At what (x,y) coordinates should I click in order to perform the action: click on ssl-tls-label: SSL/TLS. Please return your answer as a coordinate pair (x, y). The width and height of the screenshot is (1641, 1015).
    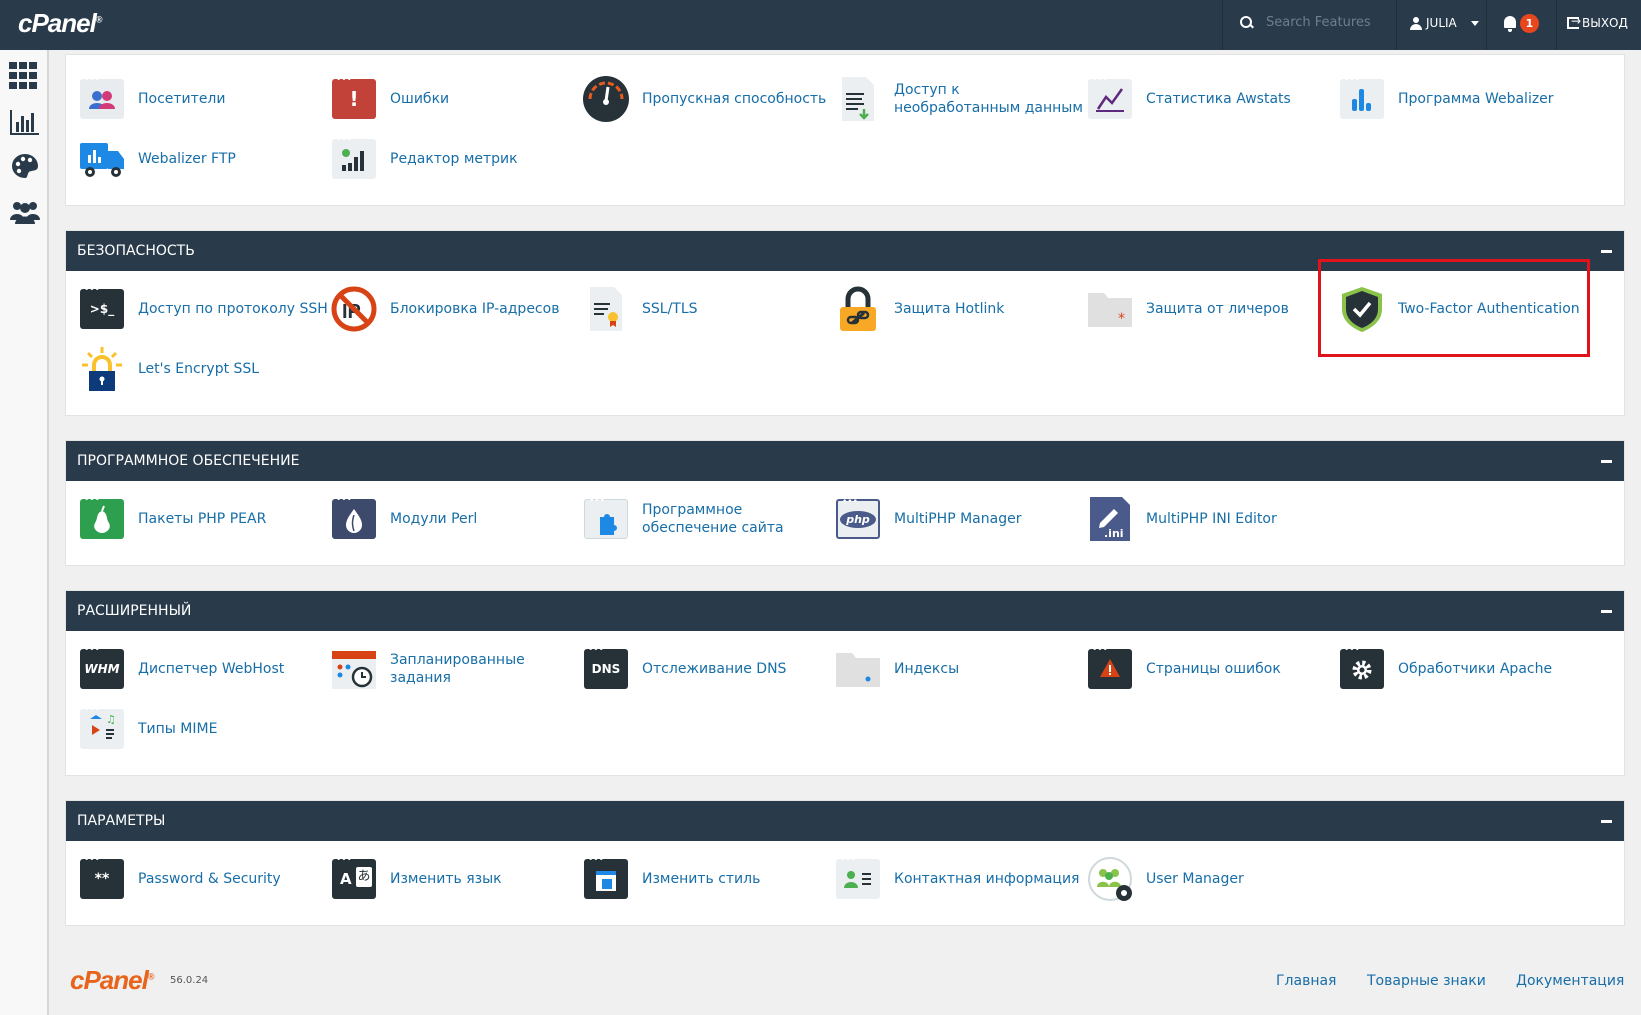
    Looking at the image, I should click on (670, 309).